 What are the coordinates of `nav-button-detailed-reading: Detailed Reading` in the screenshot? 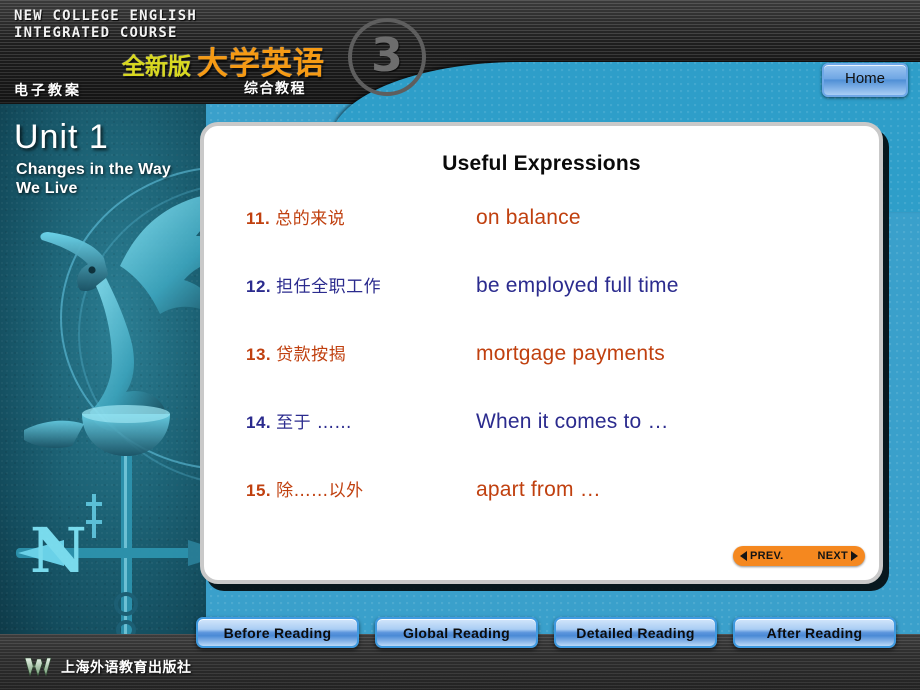 It's located at (635, 632).